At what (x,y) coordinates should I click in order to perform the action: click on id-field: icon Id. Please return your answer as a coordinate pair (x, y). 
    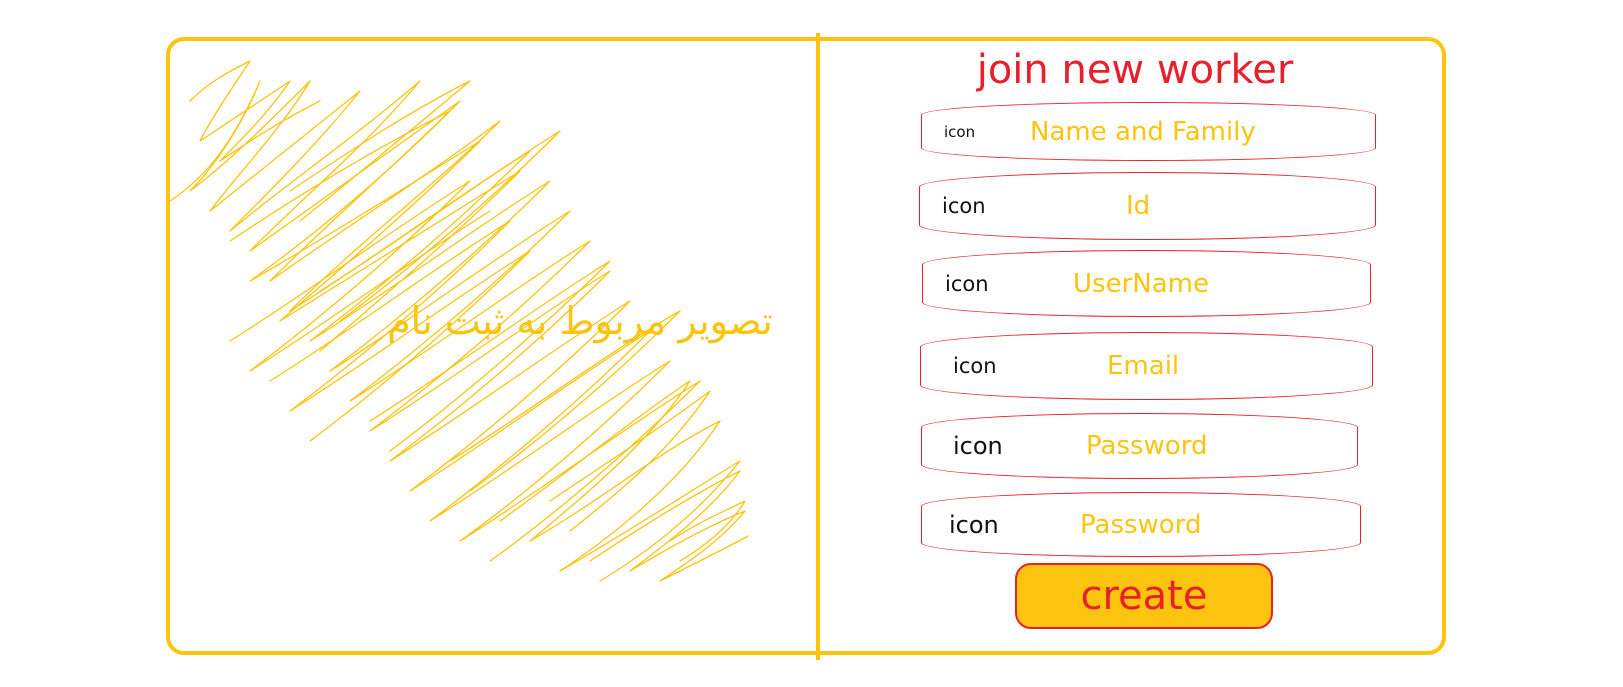
    Looking at the image, I should click on (1147, 206).